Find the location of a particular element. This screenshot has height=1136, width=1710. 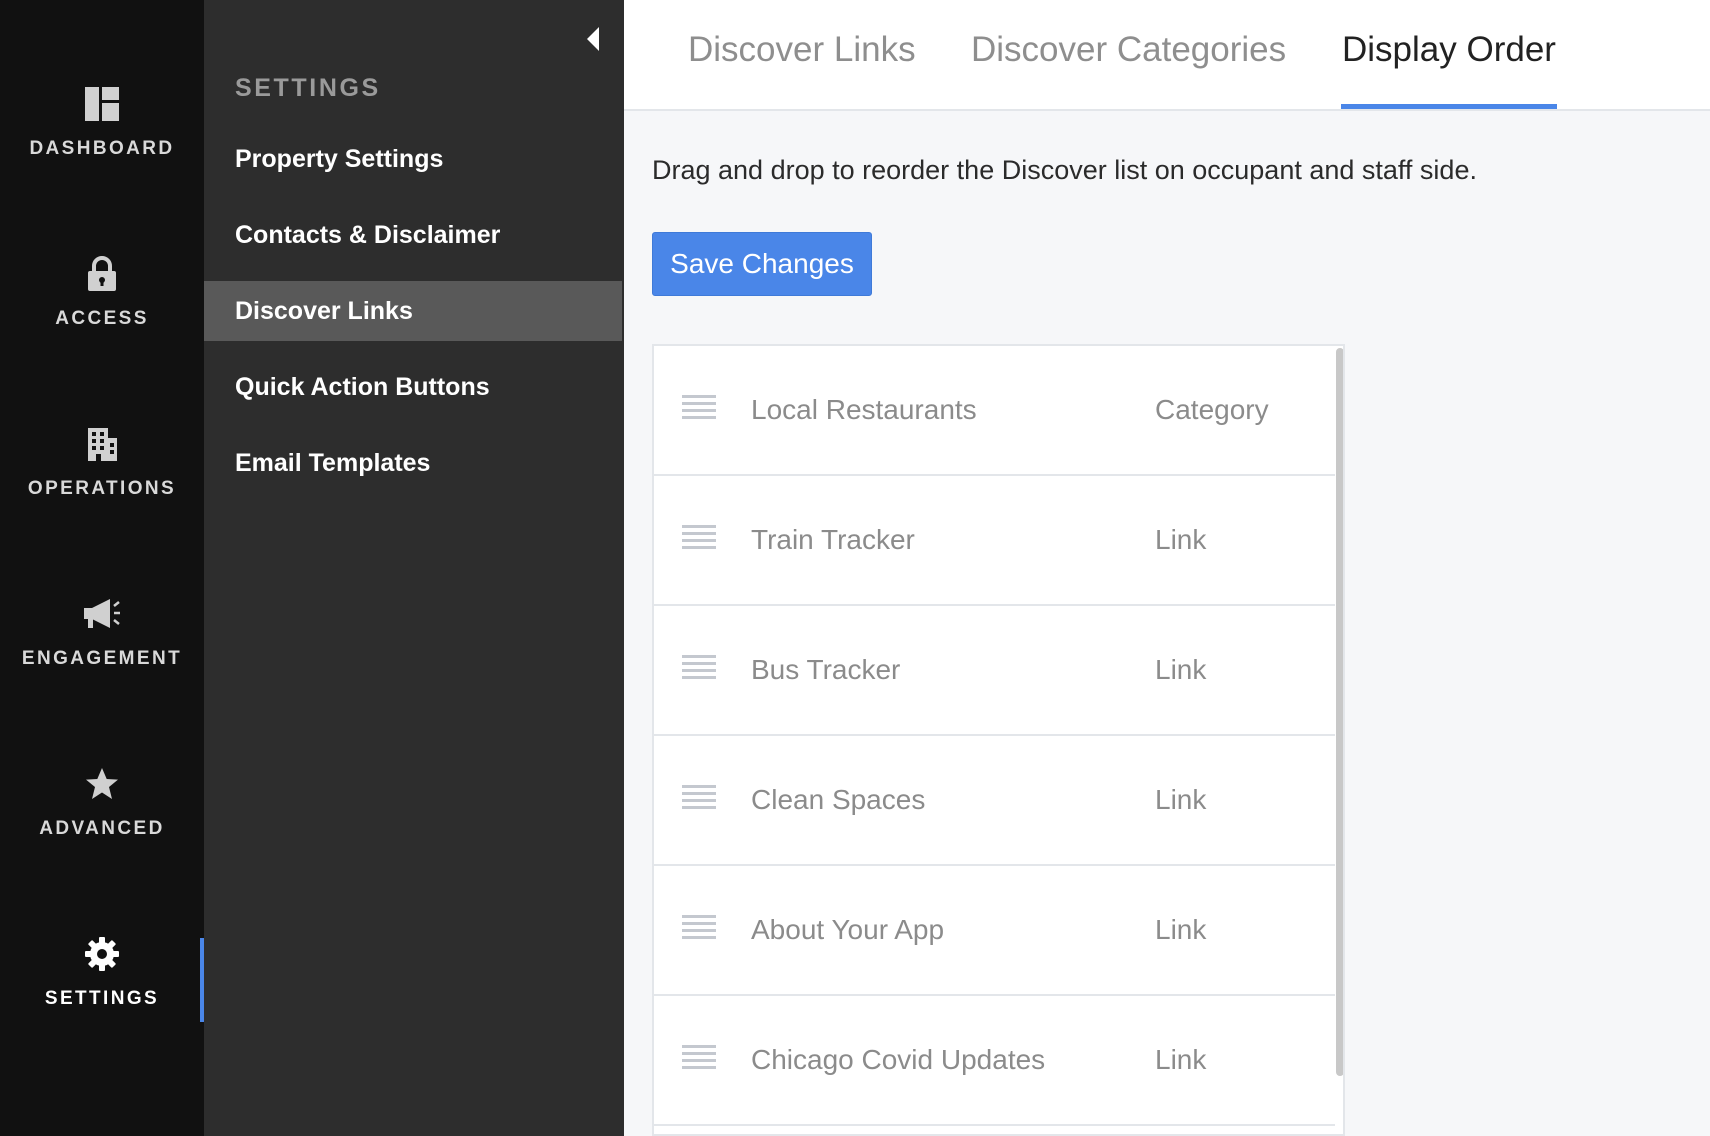

caret-left-icon is located at coordinates (593, 39).